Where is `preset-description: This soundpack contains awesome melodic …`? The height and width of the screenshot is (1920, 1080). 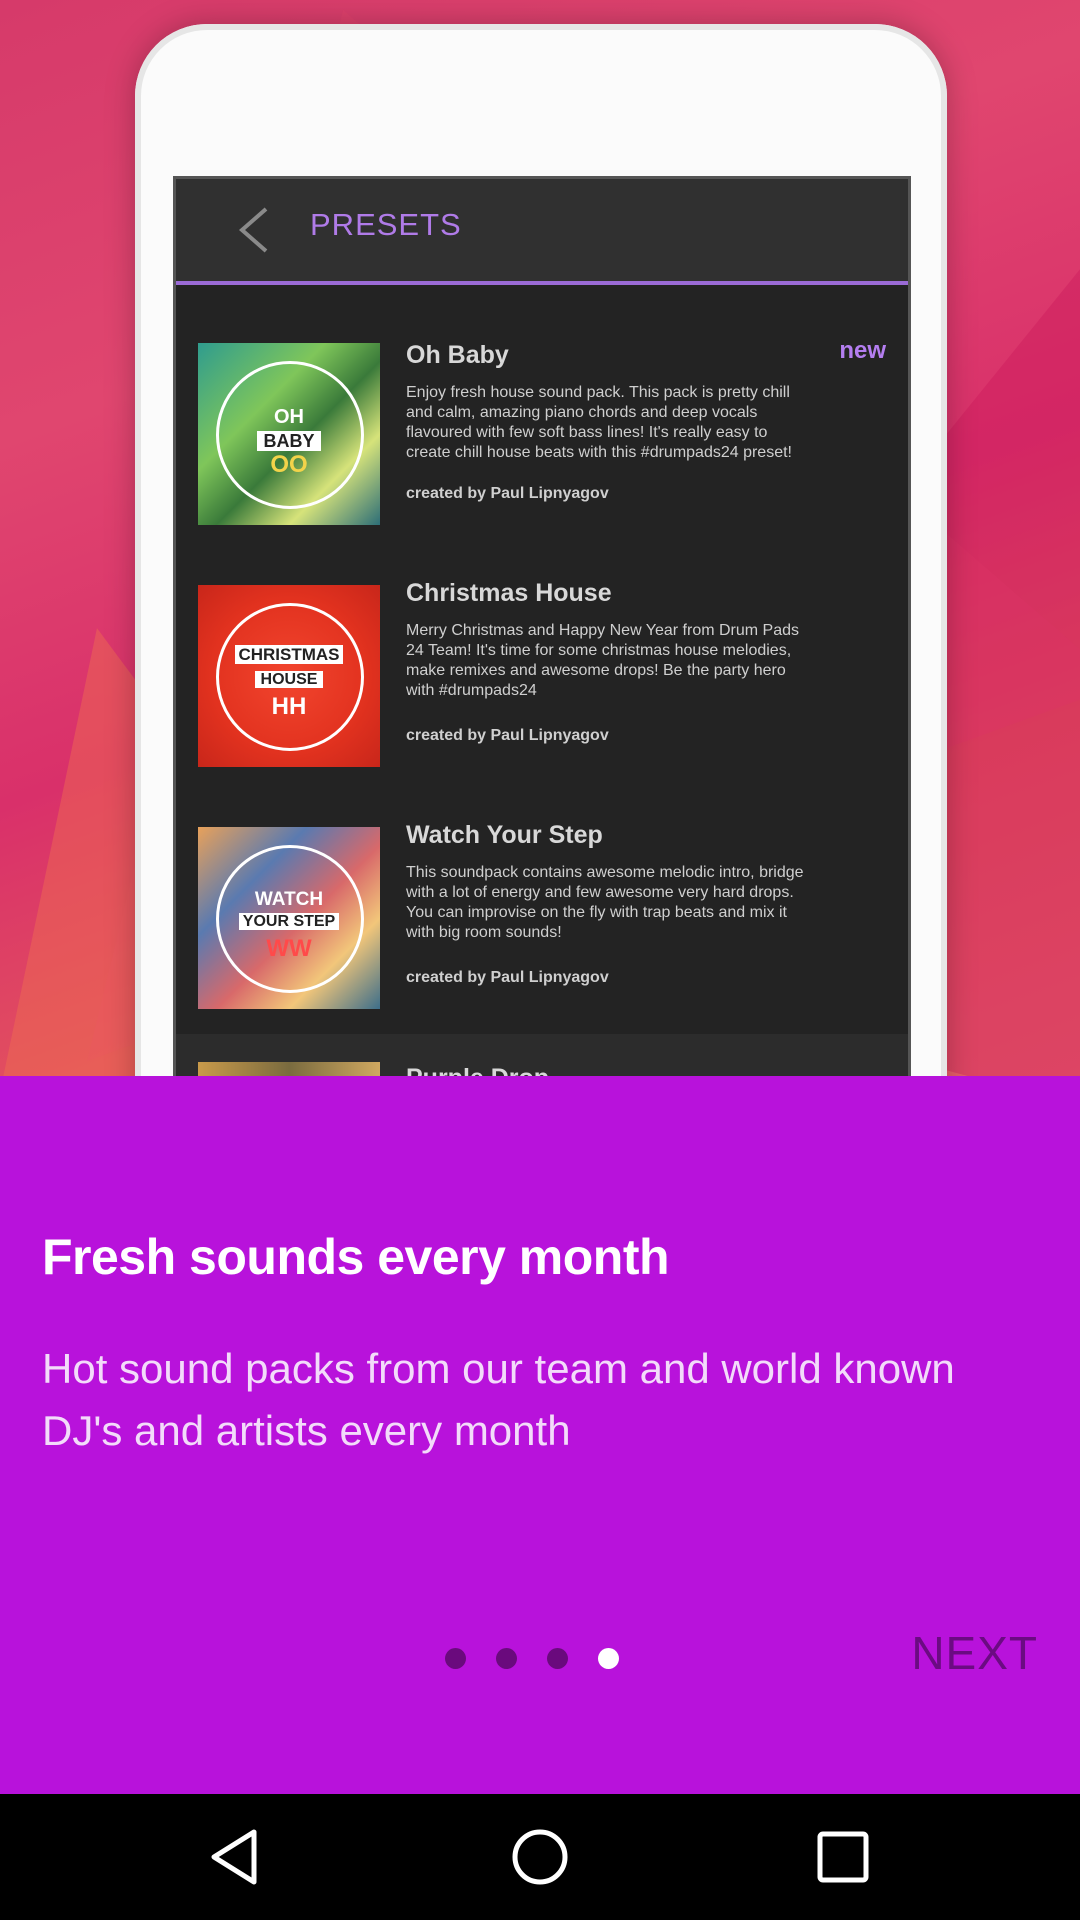
preset-description: This soundpack contains awesome melodic … is located at coordinates (605, 902).